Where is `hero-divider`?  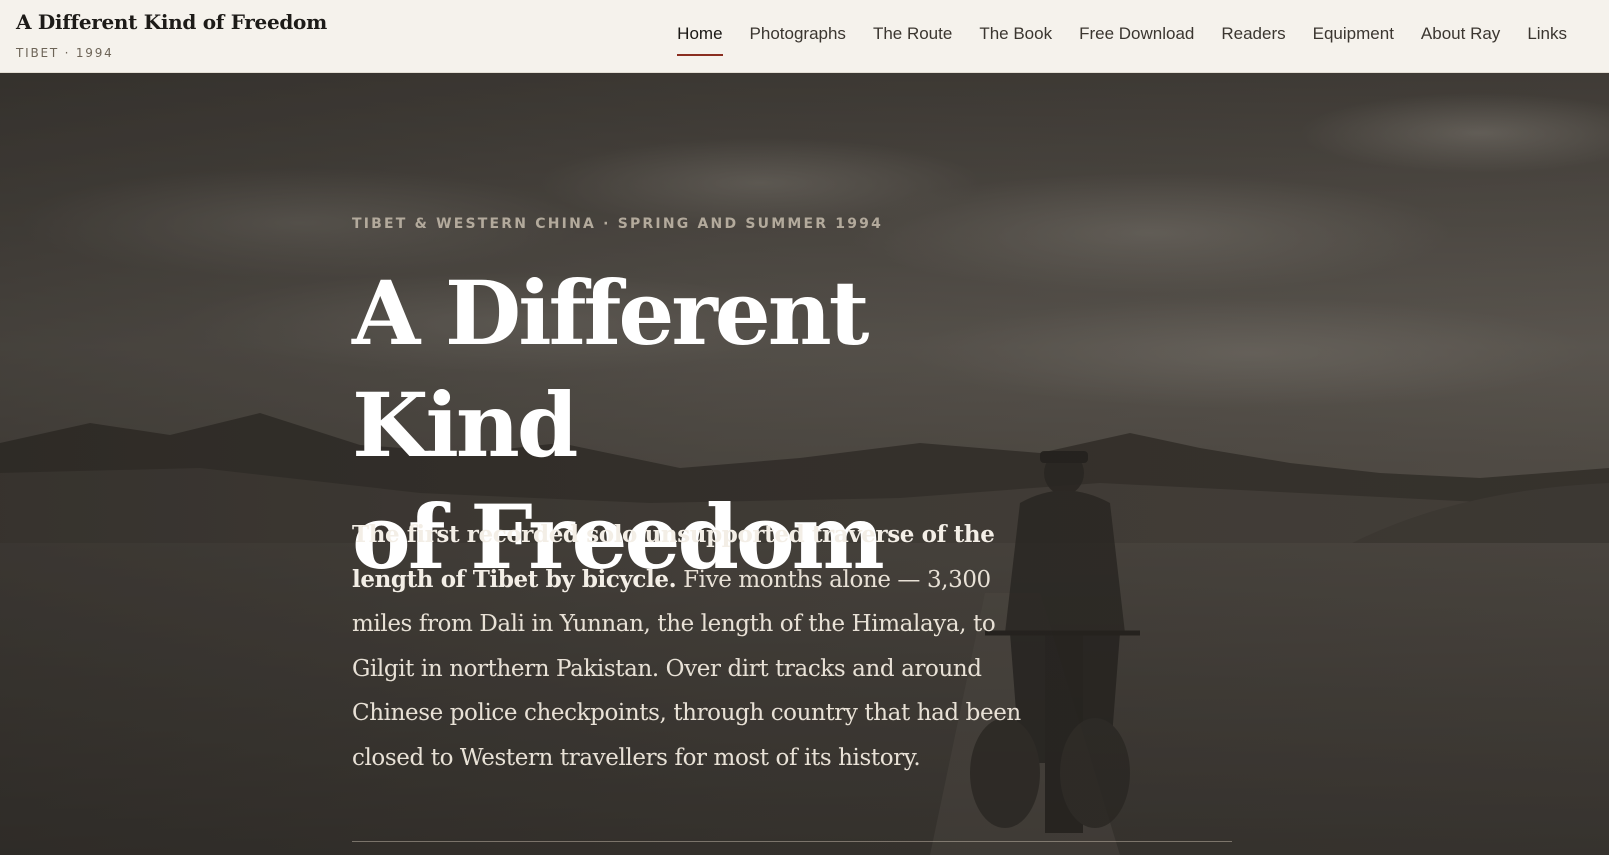
hero-divider is located at coordinates (792, 841).